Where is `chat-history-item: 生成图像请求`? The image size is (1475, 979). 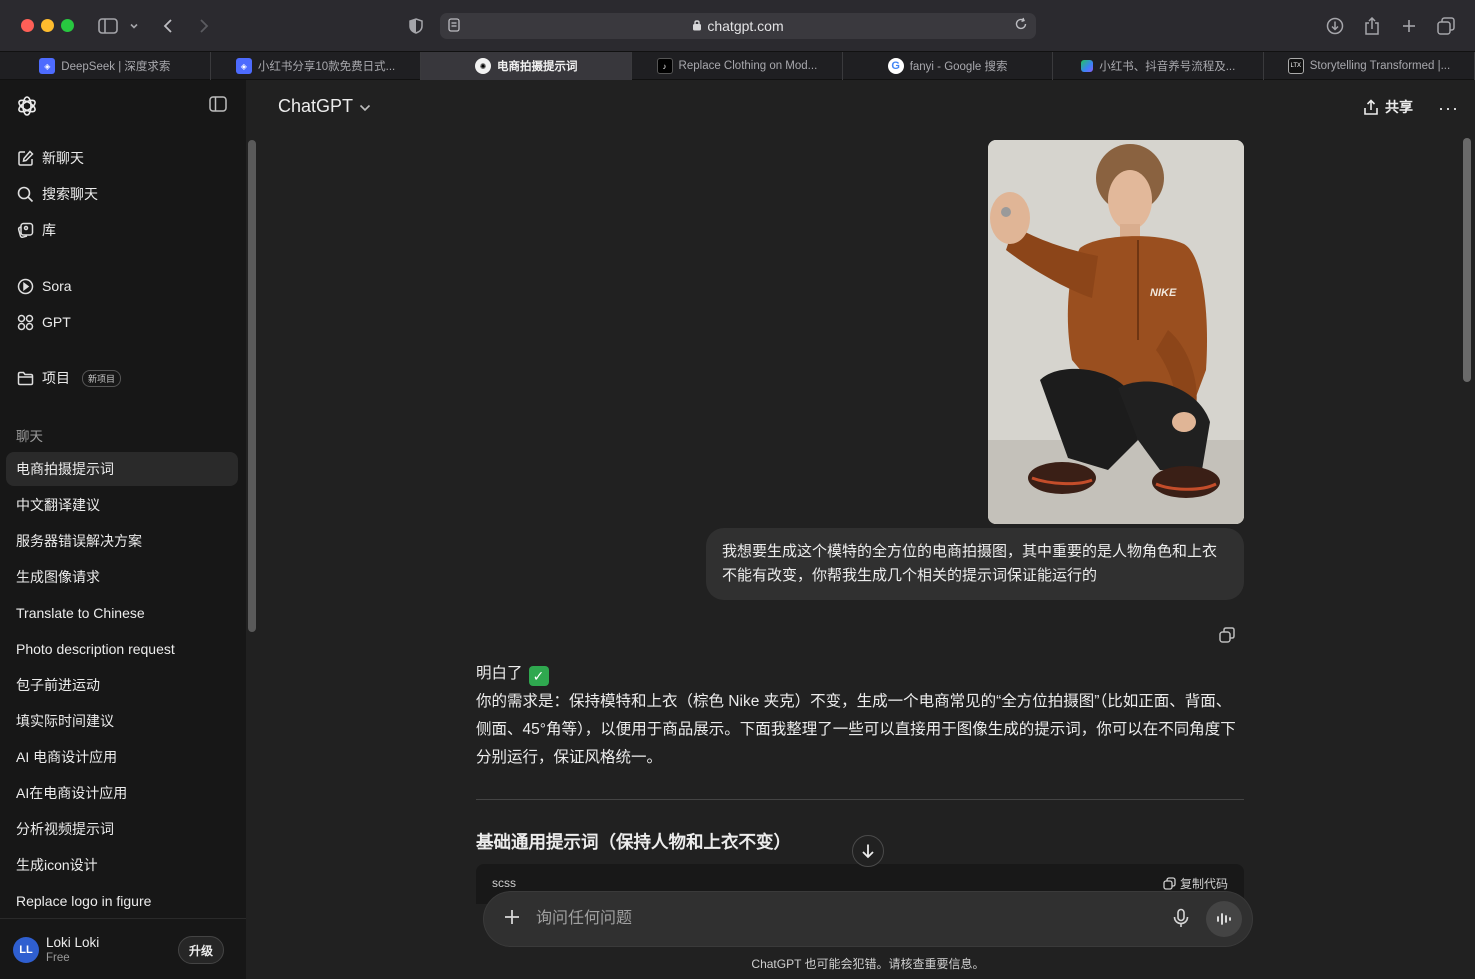
chat-history-item: 生成图像请求 is located at coordinates (122, 577).